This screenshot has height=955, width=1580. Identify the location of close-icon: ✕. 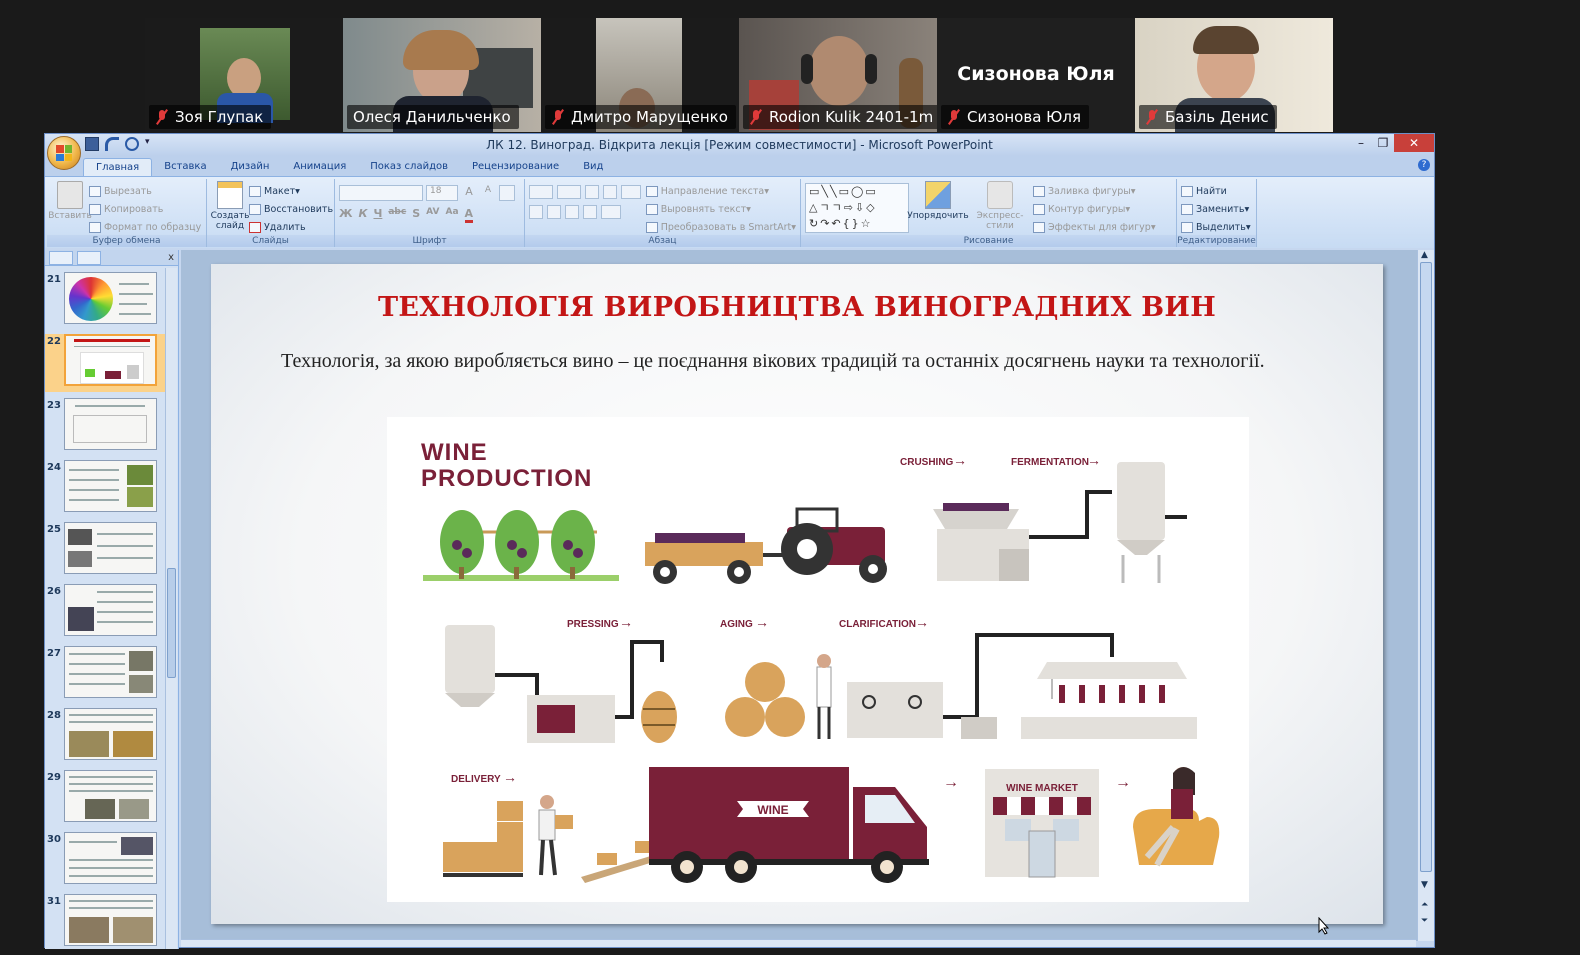
(1414, 143).